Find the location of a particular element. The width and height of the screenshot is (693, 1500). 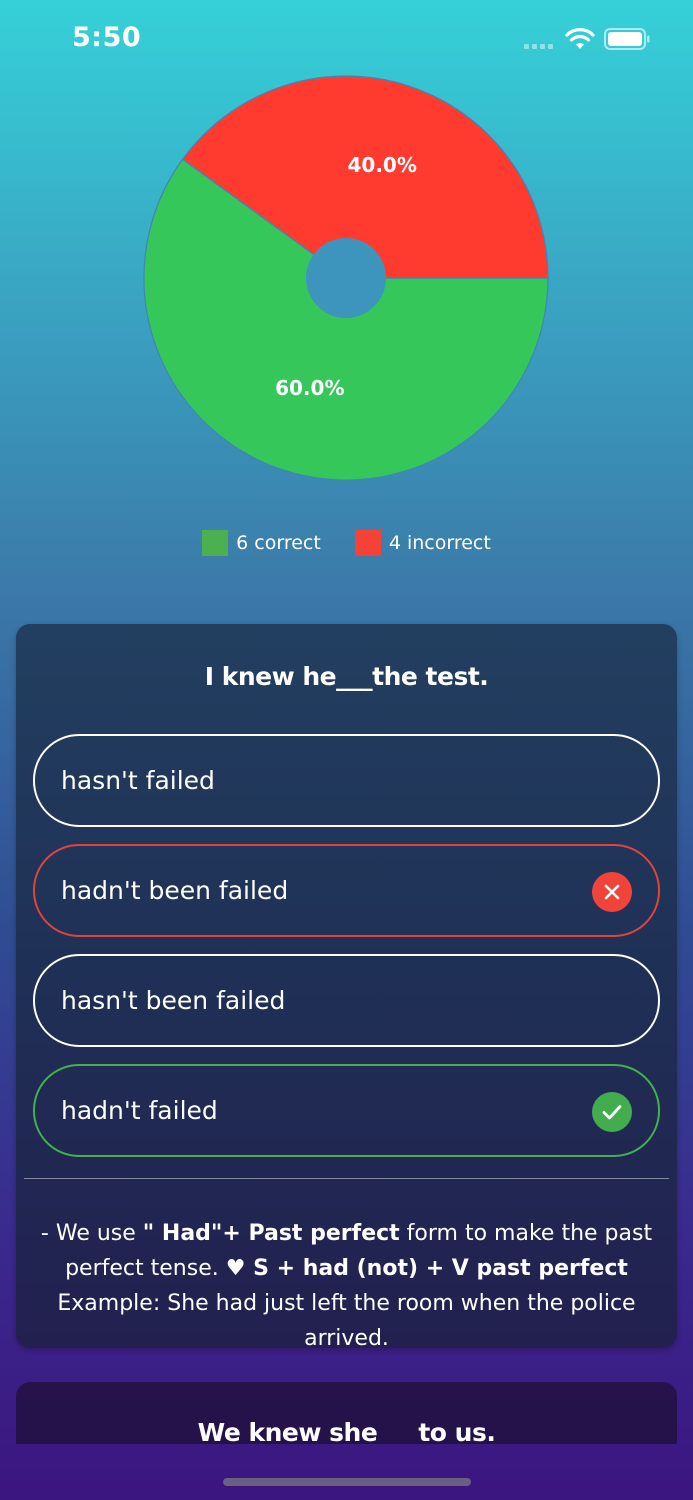

explanation-bold: " Had"+ Past perfect is located at coordinates (271, 1233).